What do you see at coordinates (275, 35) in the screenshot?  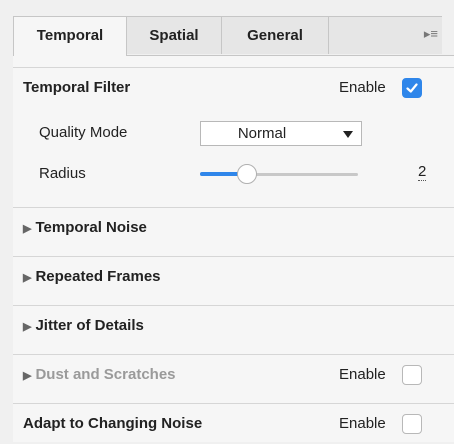 I see `tab-general: General` at bounding box center [275, 35].